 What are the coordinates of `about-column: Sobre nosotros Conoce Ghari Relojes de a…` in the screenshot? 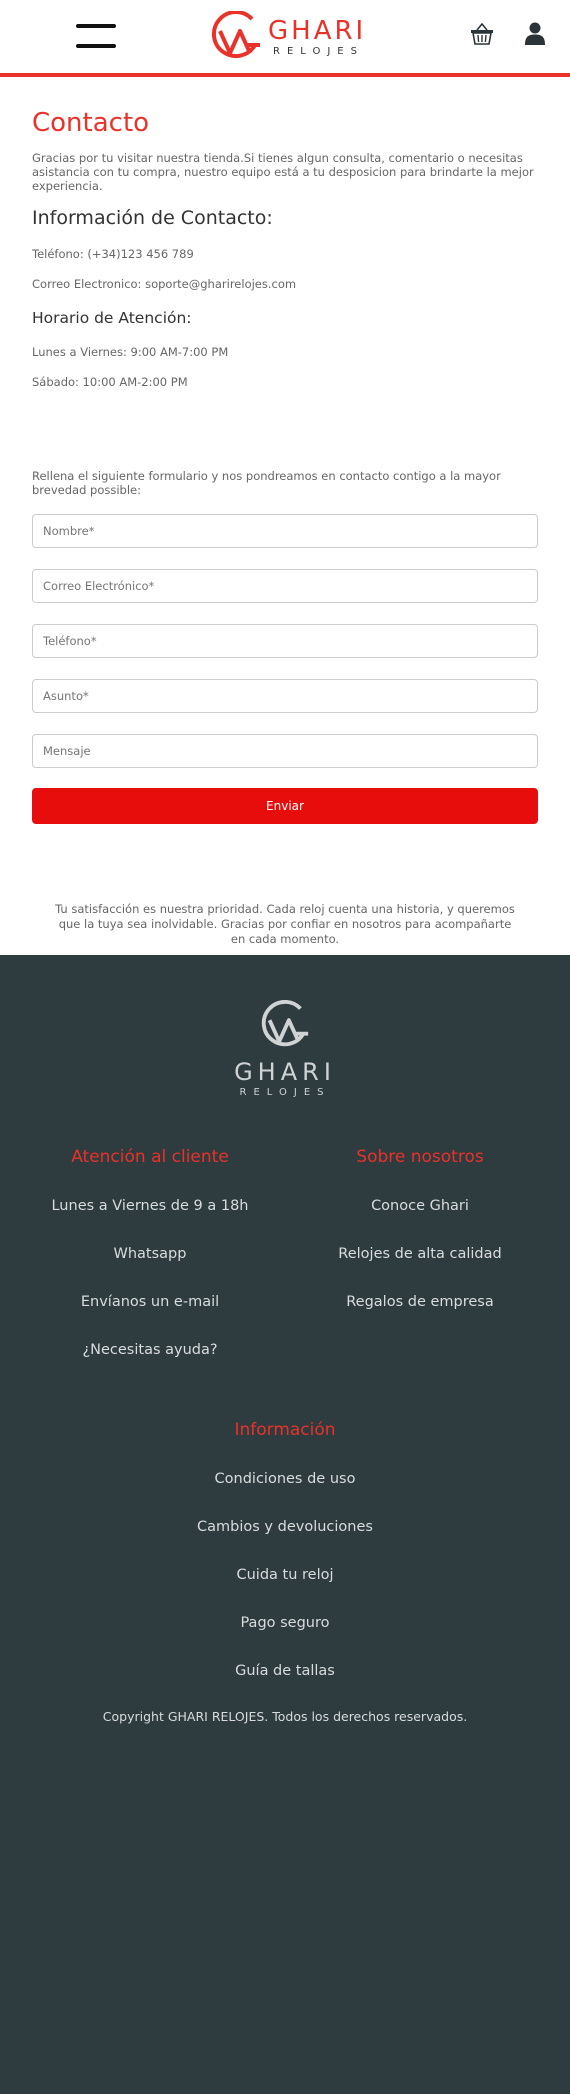 It's located at (420, 1229).